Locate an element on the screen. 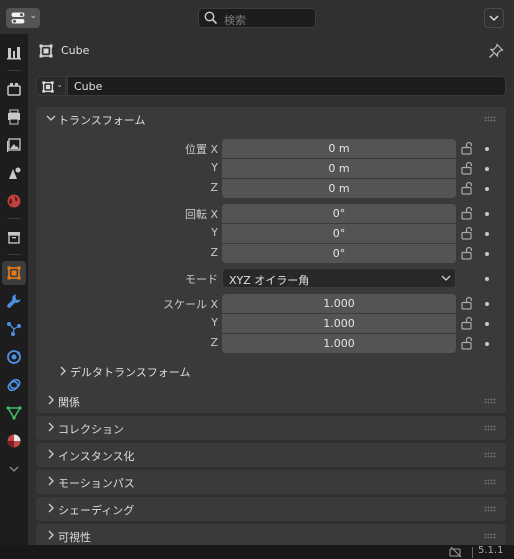 The width and height of the screenshot is (514, 559). rotation-y-label: Y is located at coordinates (214, 232).